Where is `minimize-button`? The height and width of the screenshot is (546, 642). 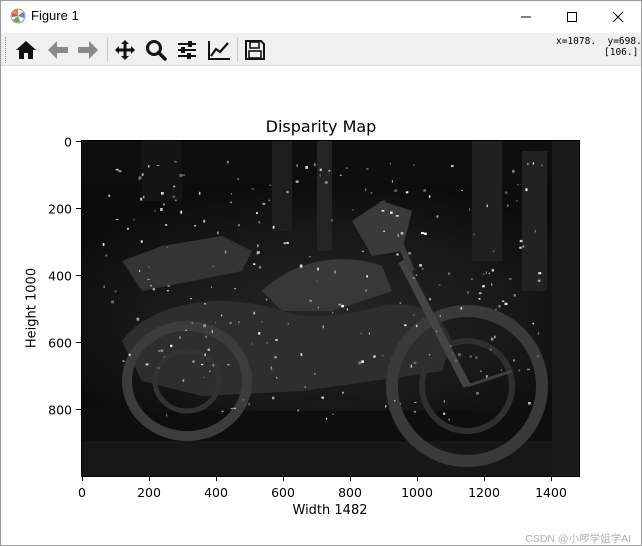
minimize-button is located at coordinates (526, 16).